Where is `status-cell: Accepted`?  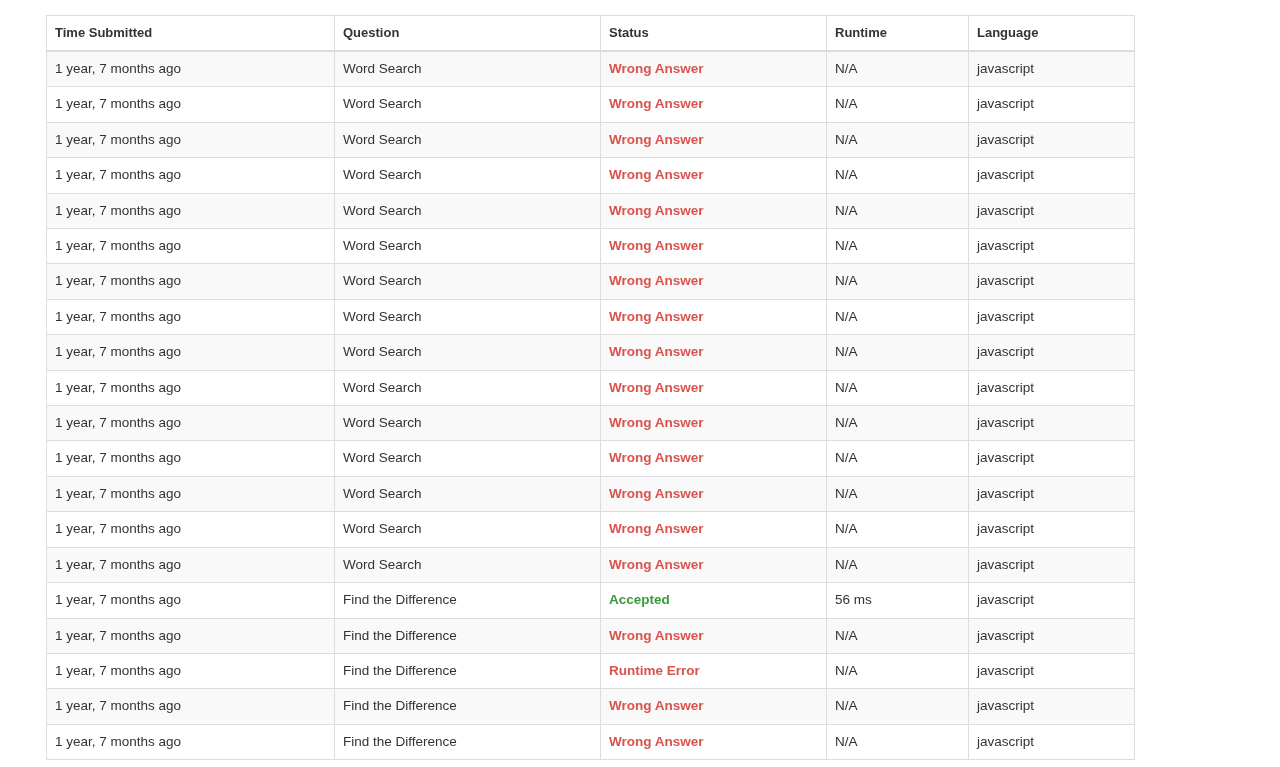 status-cell: Accepted is located at coordinates (713, 600).